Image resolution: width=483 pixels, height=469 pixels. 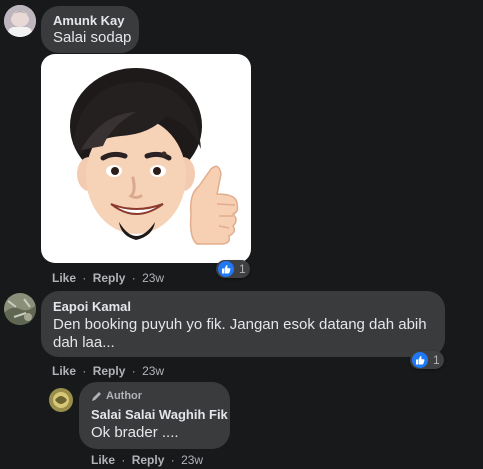 What do you see at coordinates (96, 396) in the screenshot?
I see `pencil-icon` at bounding box center [96, 396].